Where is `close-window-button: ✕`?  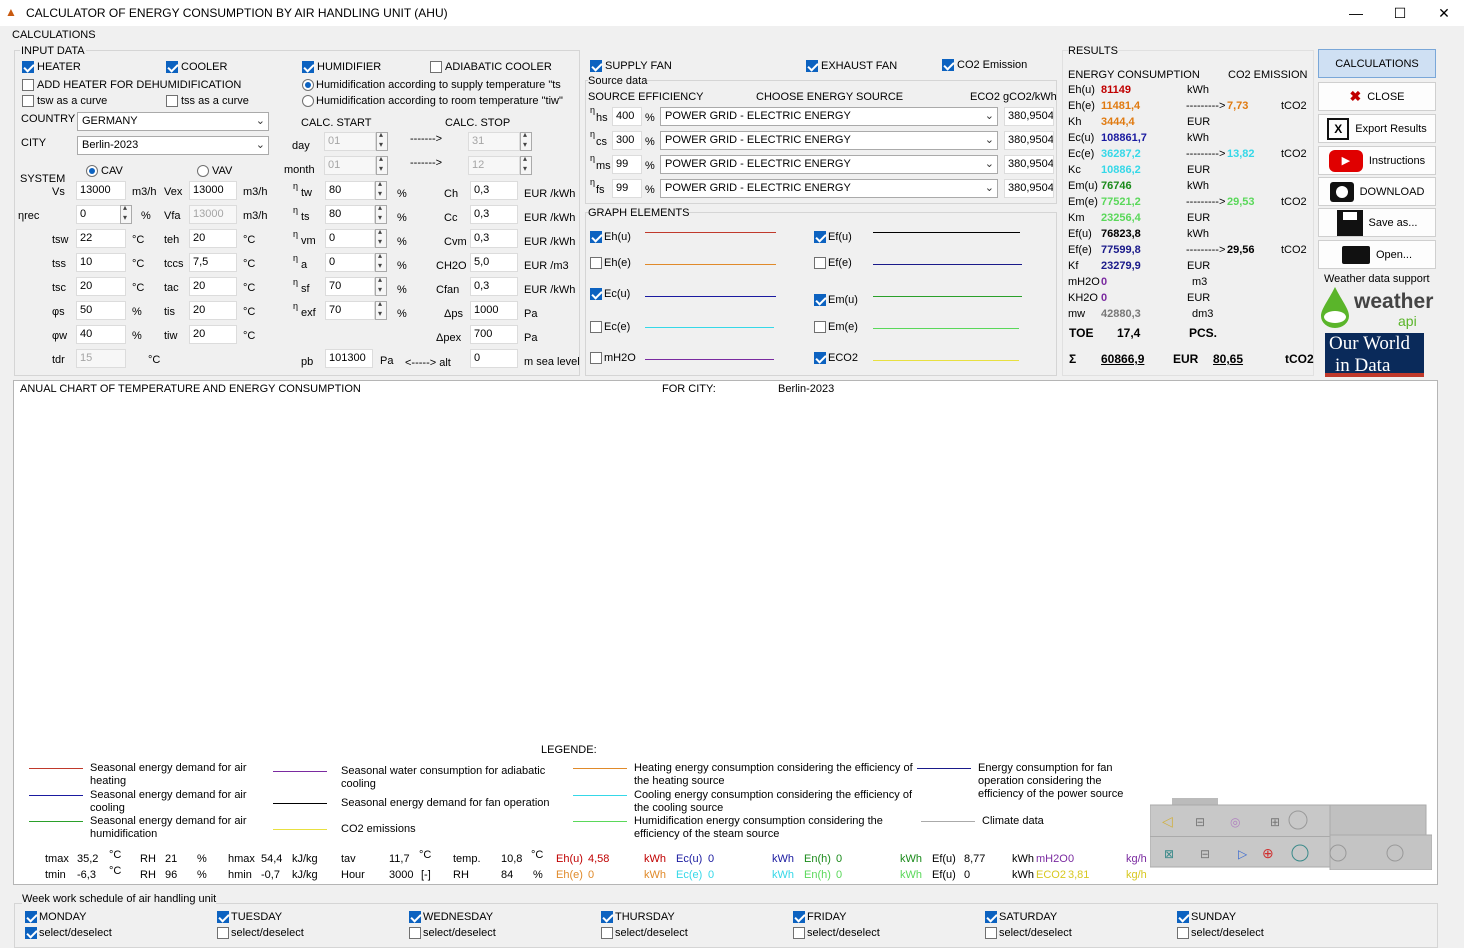
close-window-button: ✕ is located at coordinates (1444, 13).